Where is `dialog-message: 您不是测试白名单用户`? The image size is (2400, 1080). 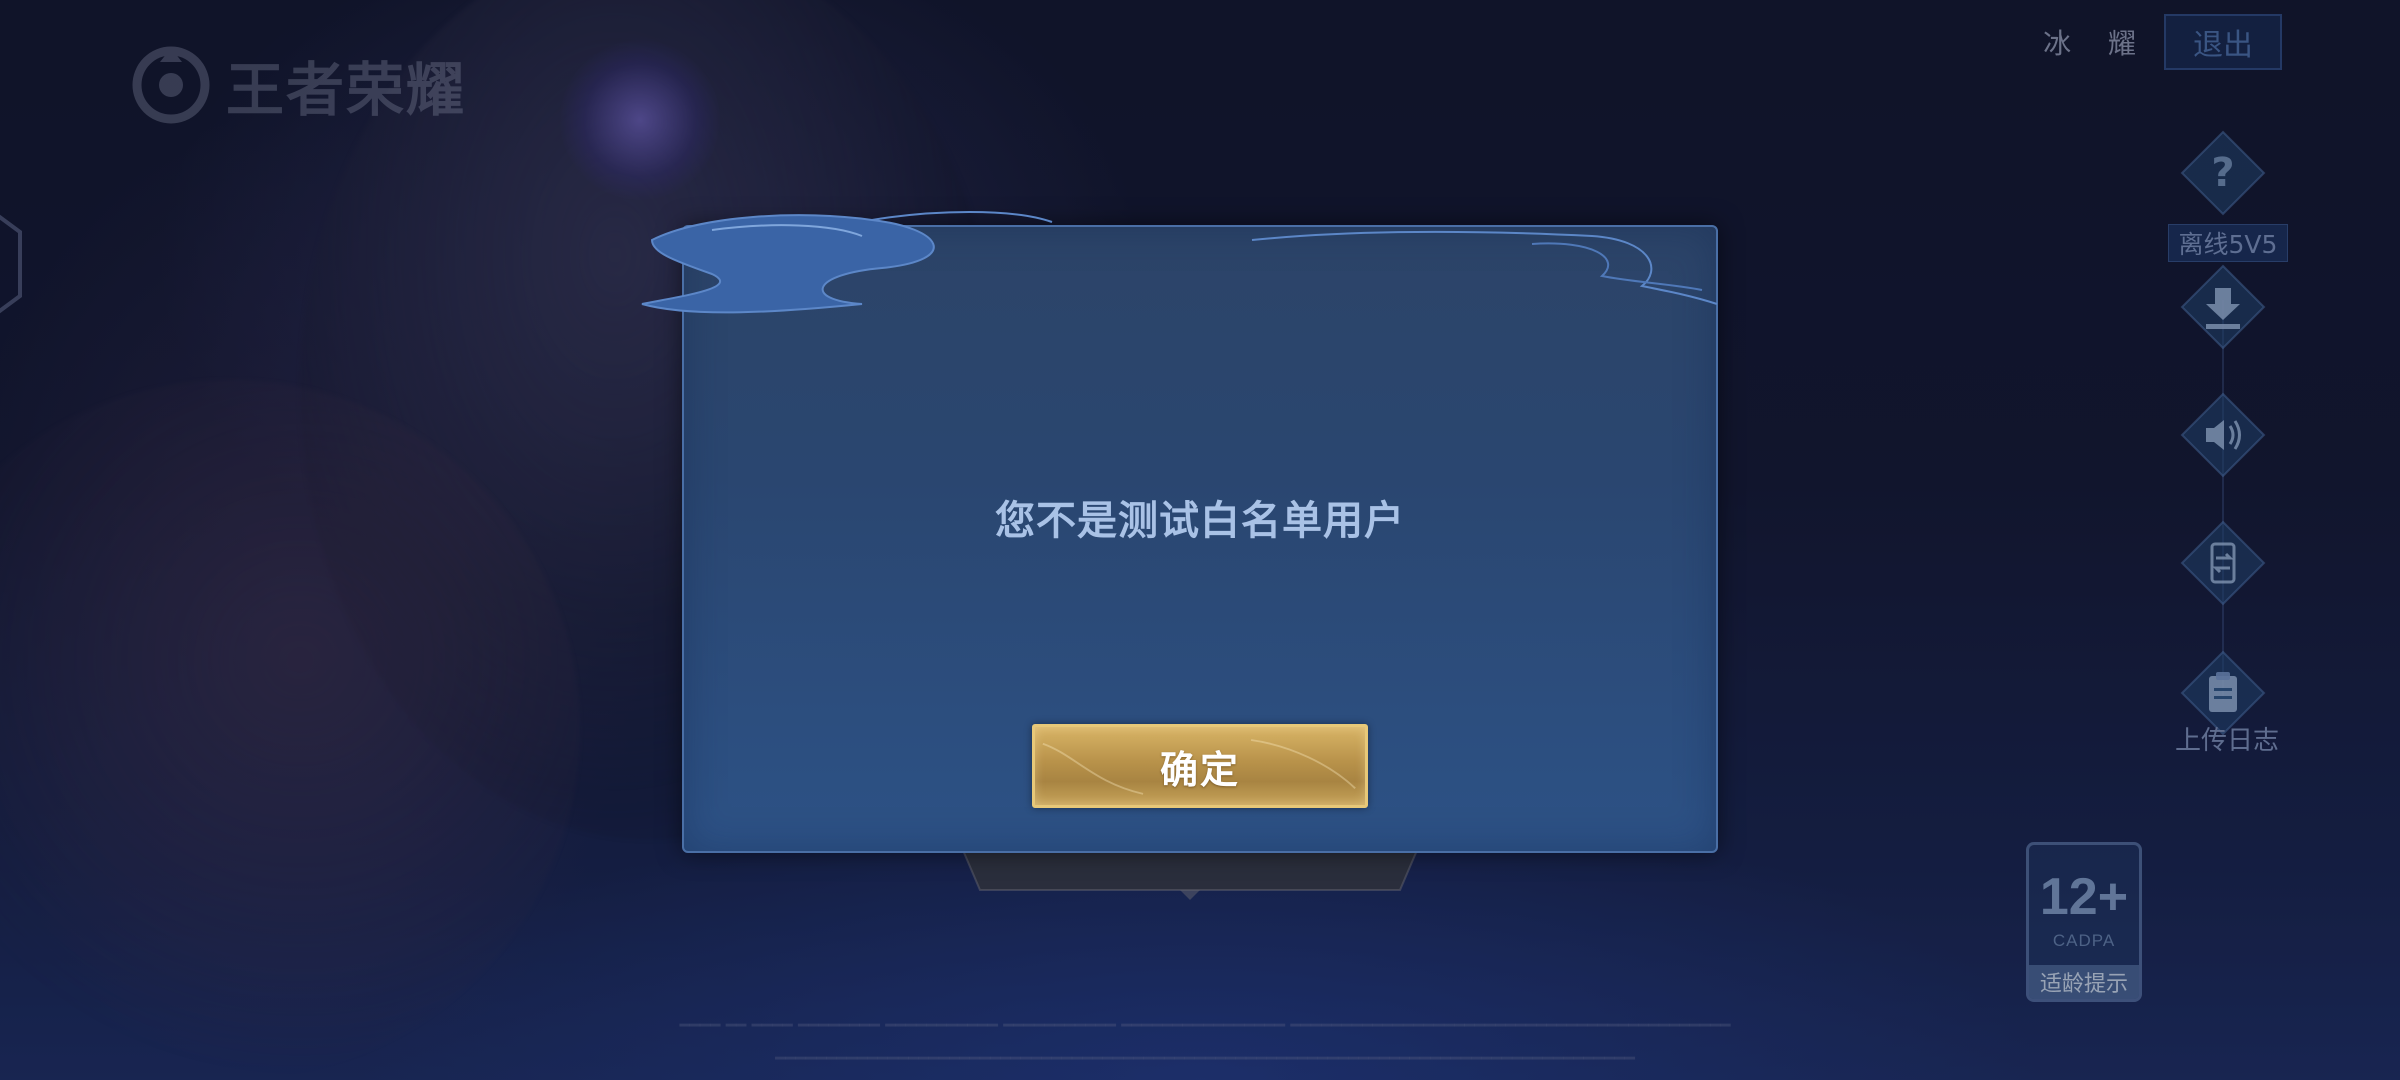
dialog-message: 您不是测试白名单用户 is located at coordinates (1200, 521).